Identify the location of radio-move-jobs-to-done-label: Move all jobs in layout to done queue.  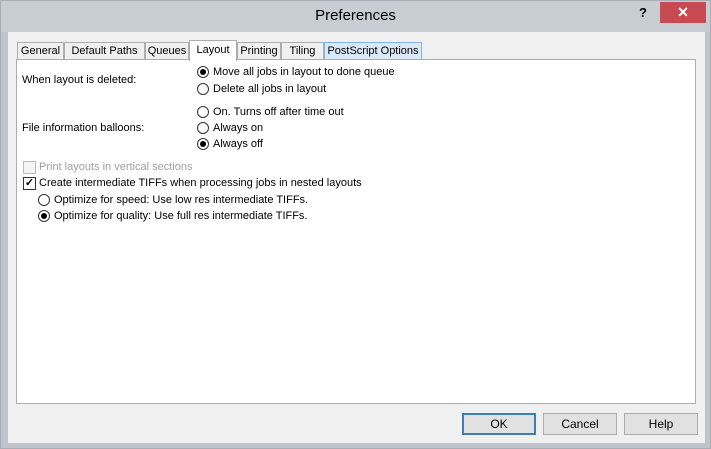
(304, 72).